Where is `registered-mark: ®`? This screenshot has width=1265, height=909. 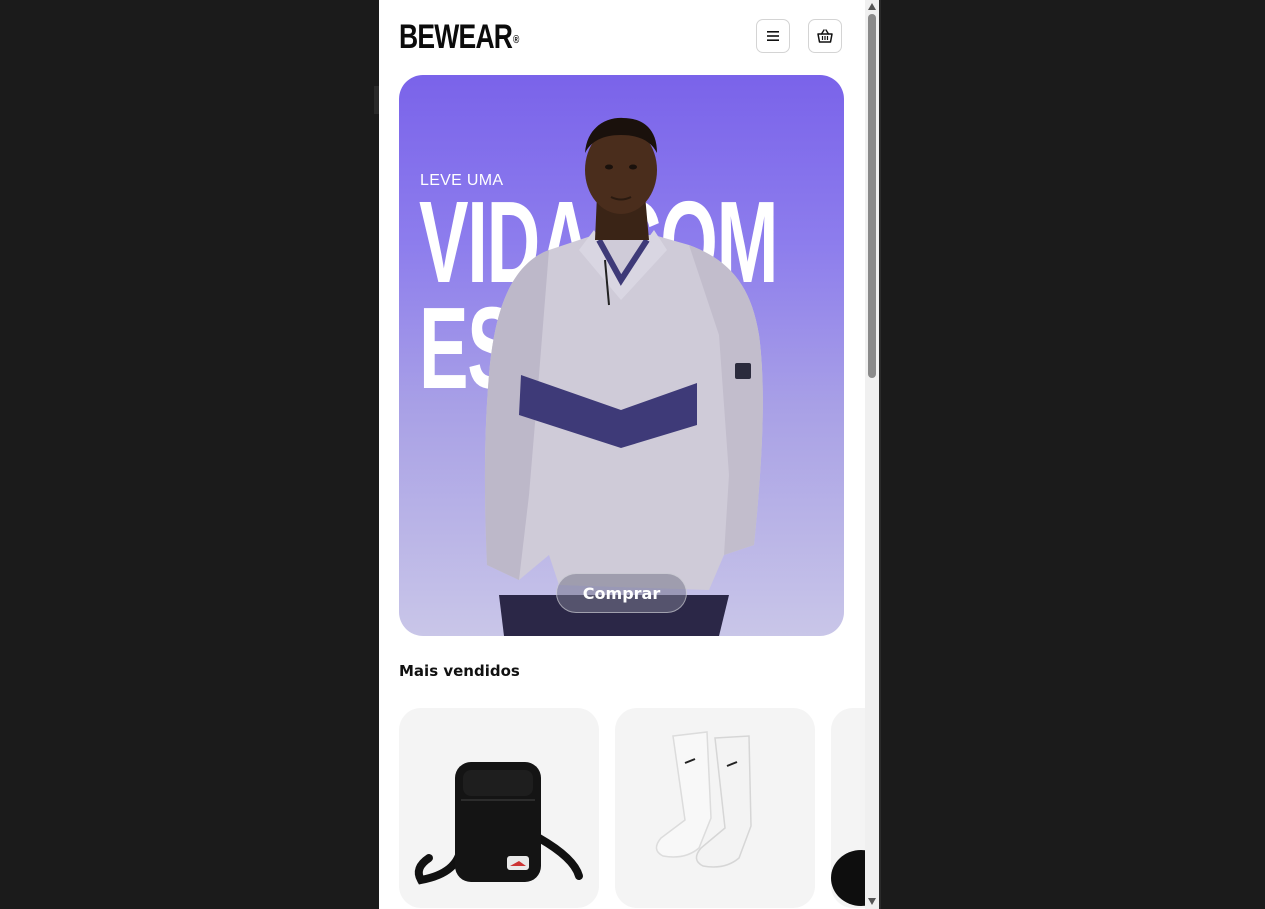 registered-mark: ® is located at coordinates (515, 40).